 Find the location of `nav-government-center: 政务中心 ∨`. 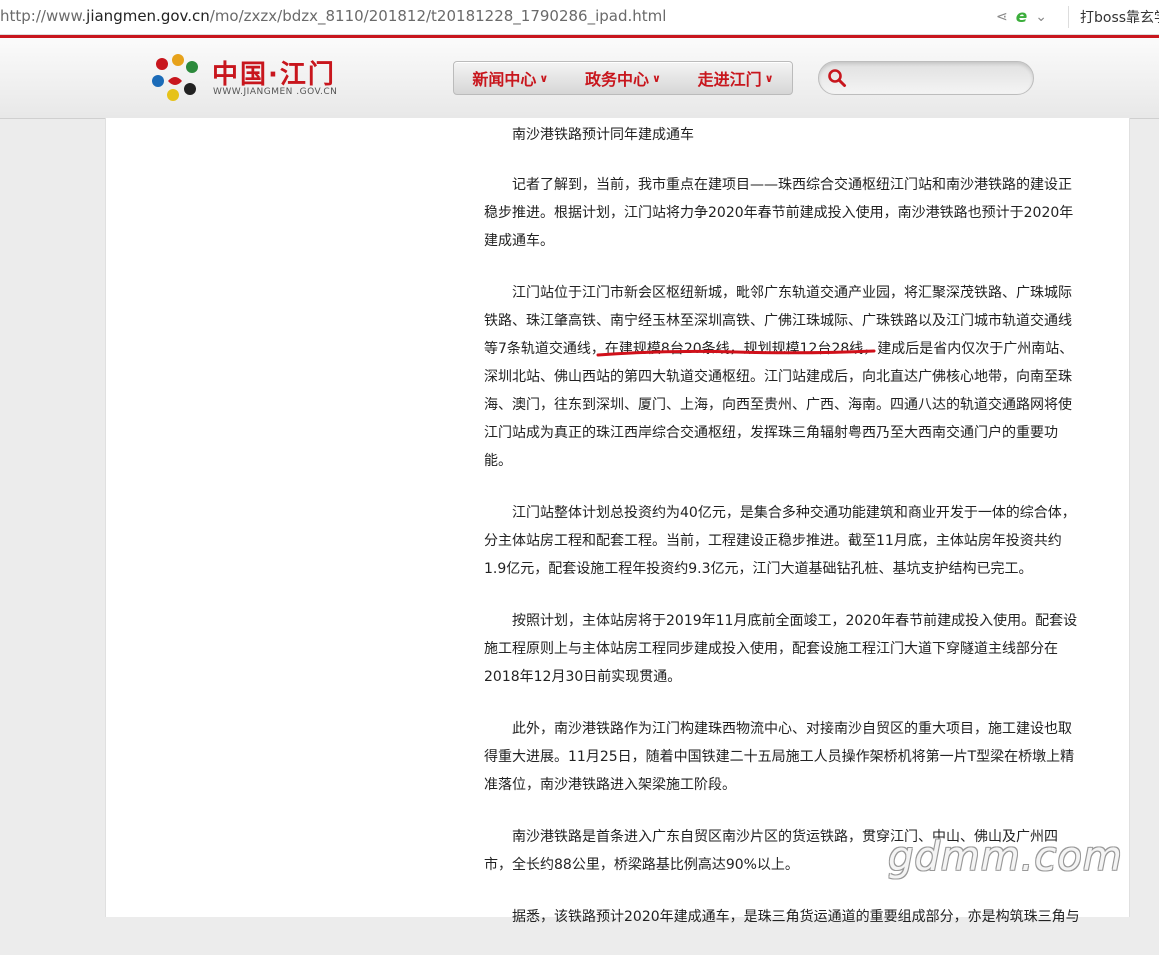

nav-government-center: 政务中心 ∨ is located at coordinates (623, 78).